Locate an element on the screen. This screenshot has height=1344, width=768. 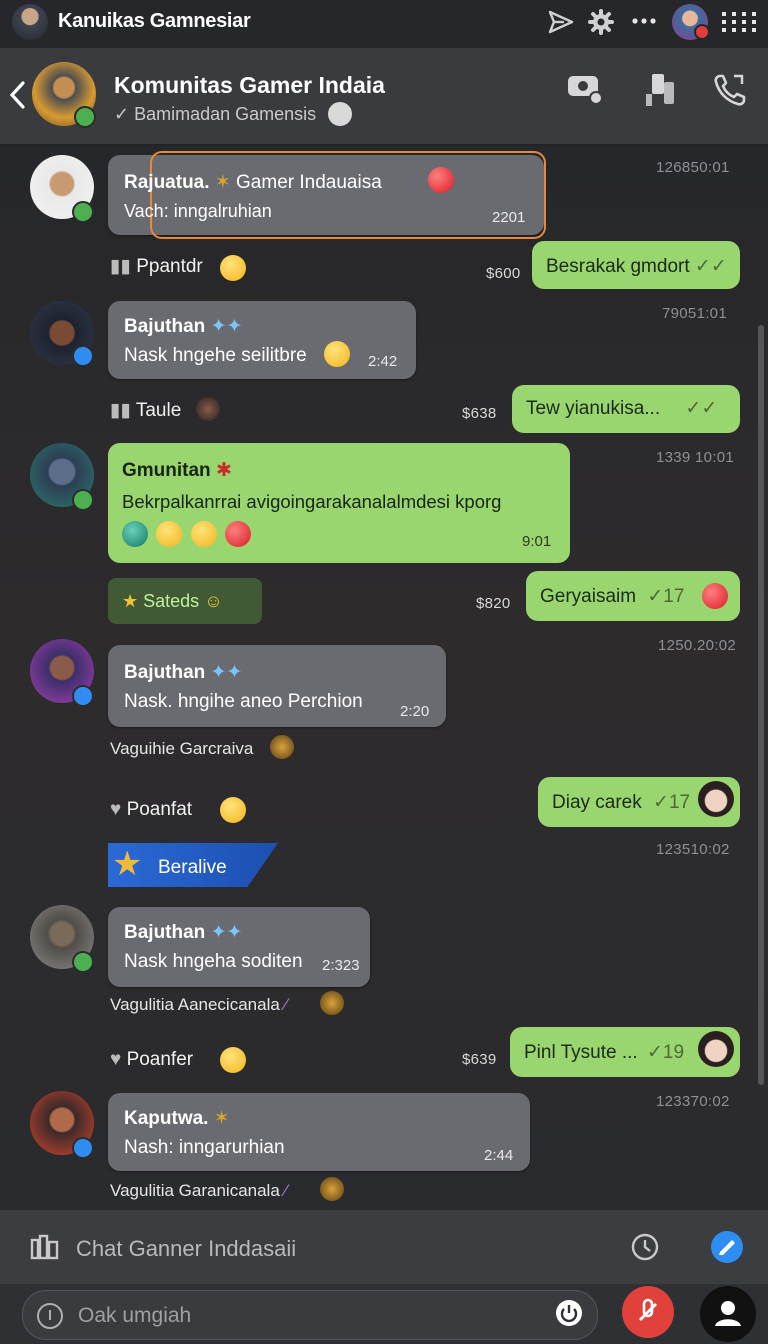
timestamp: 123510:02 is located at coordinates (693, 849).